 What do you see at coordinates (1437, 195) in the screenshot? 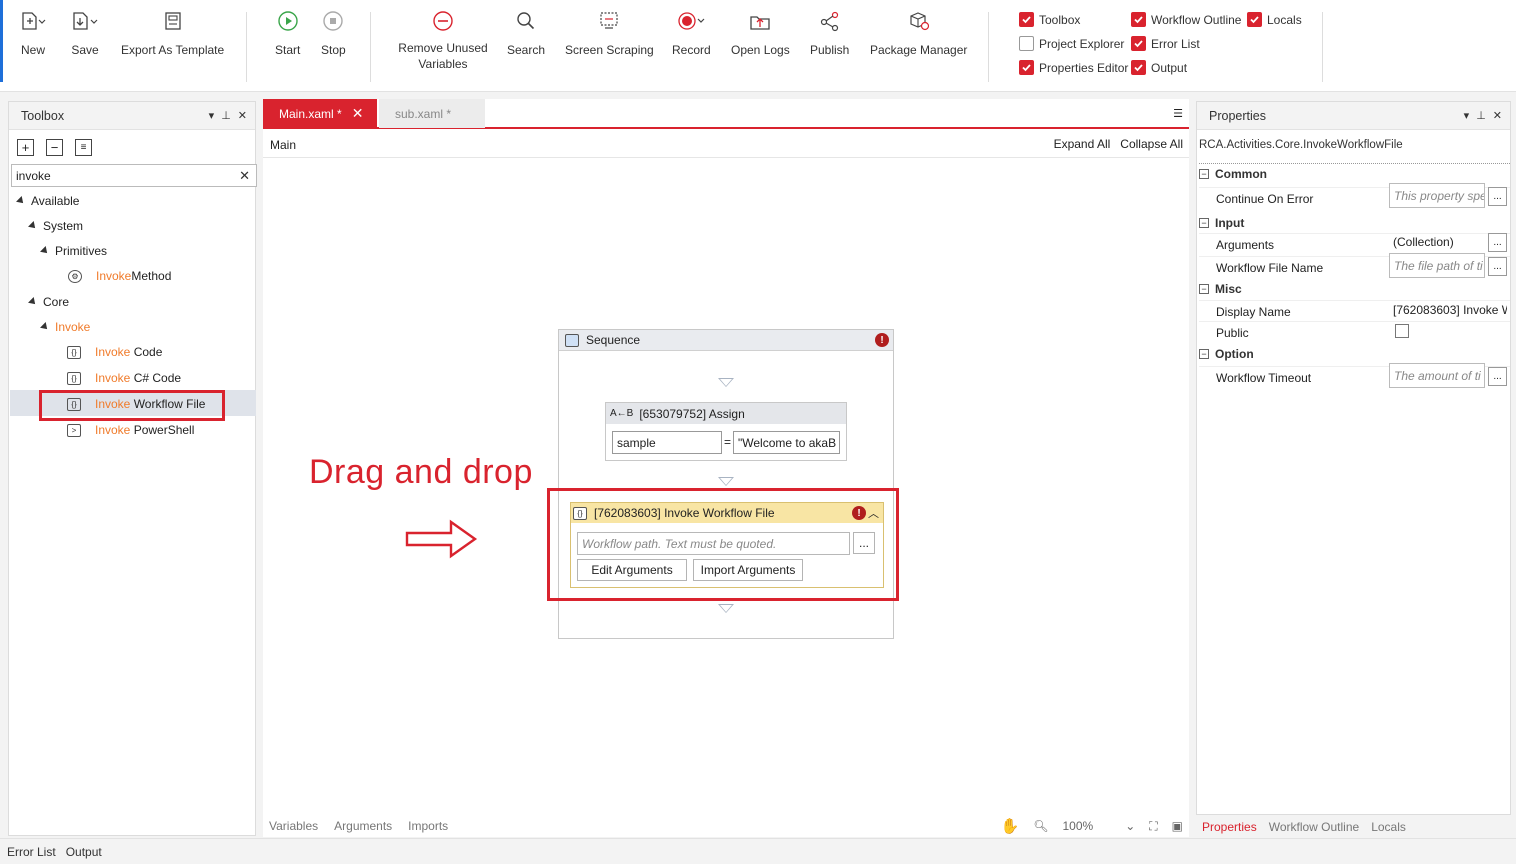
I see `continue-on-error-input: This property spe` at bounding box center [1437, 195].